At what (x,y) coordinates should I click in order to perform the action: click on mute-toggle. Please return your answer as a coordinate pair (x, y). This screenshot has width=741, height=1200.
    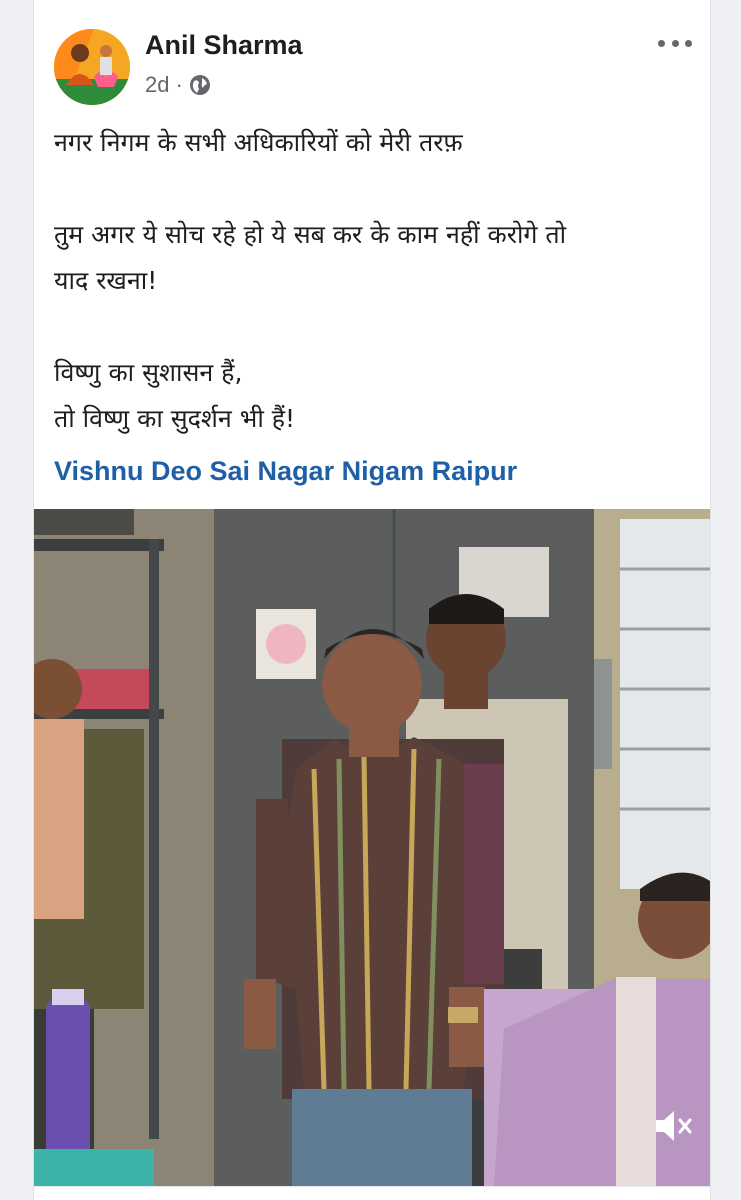
    Looking at the image, I should click on (674, 1126).